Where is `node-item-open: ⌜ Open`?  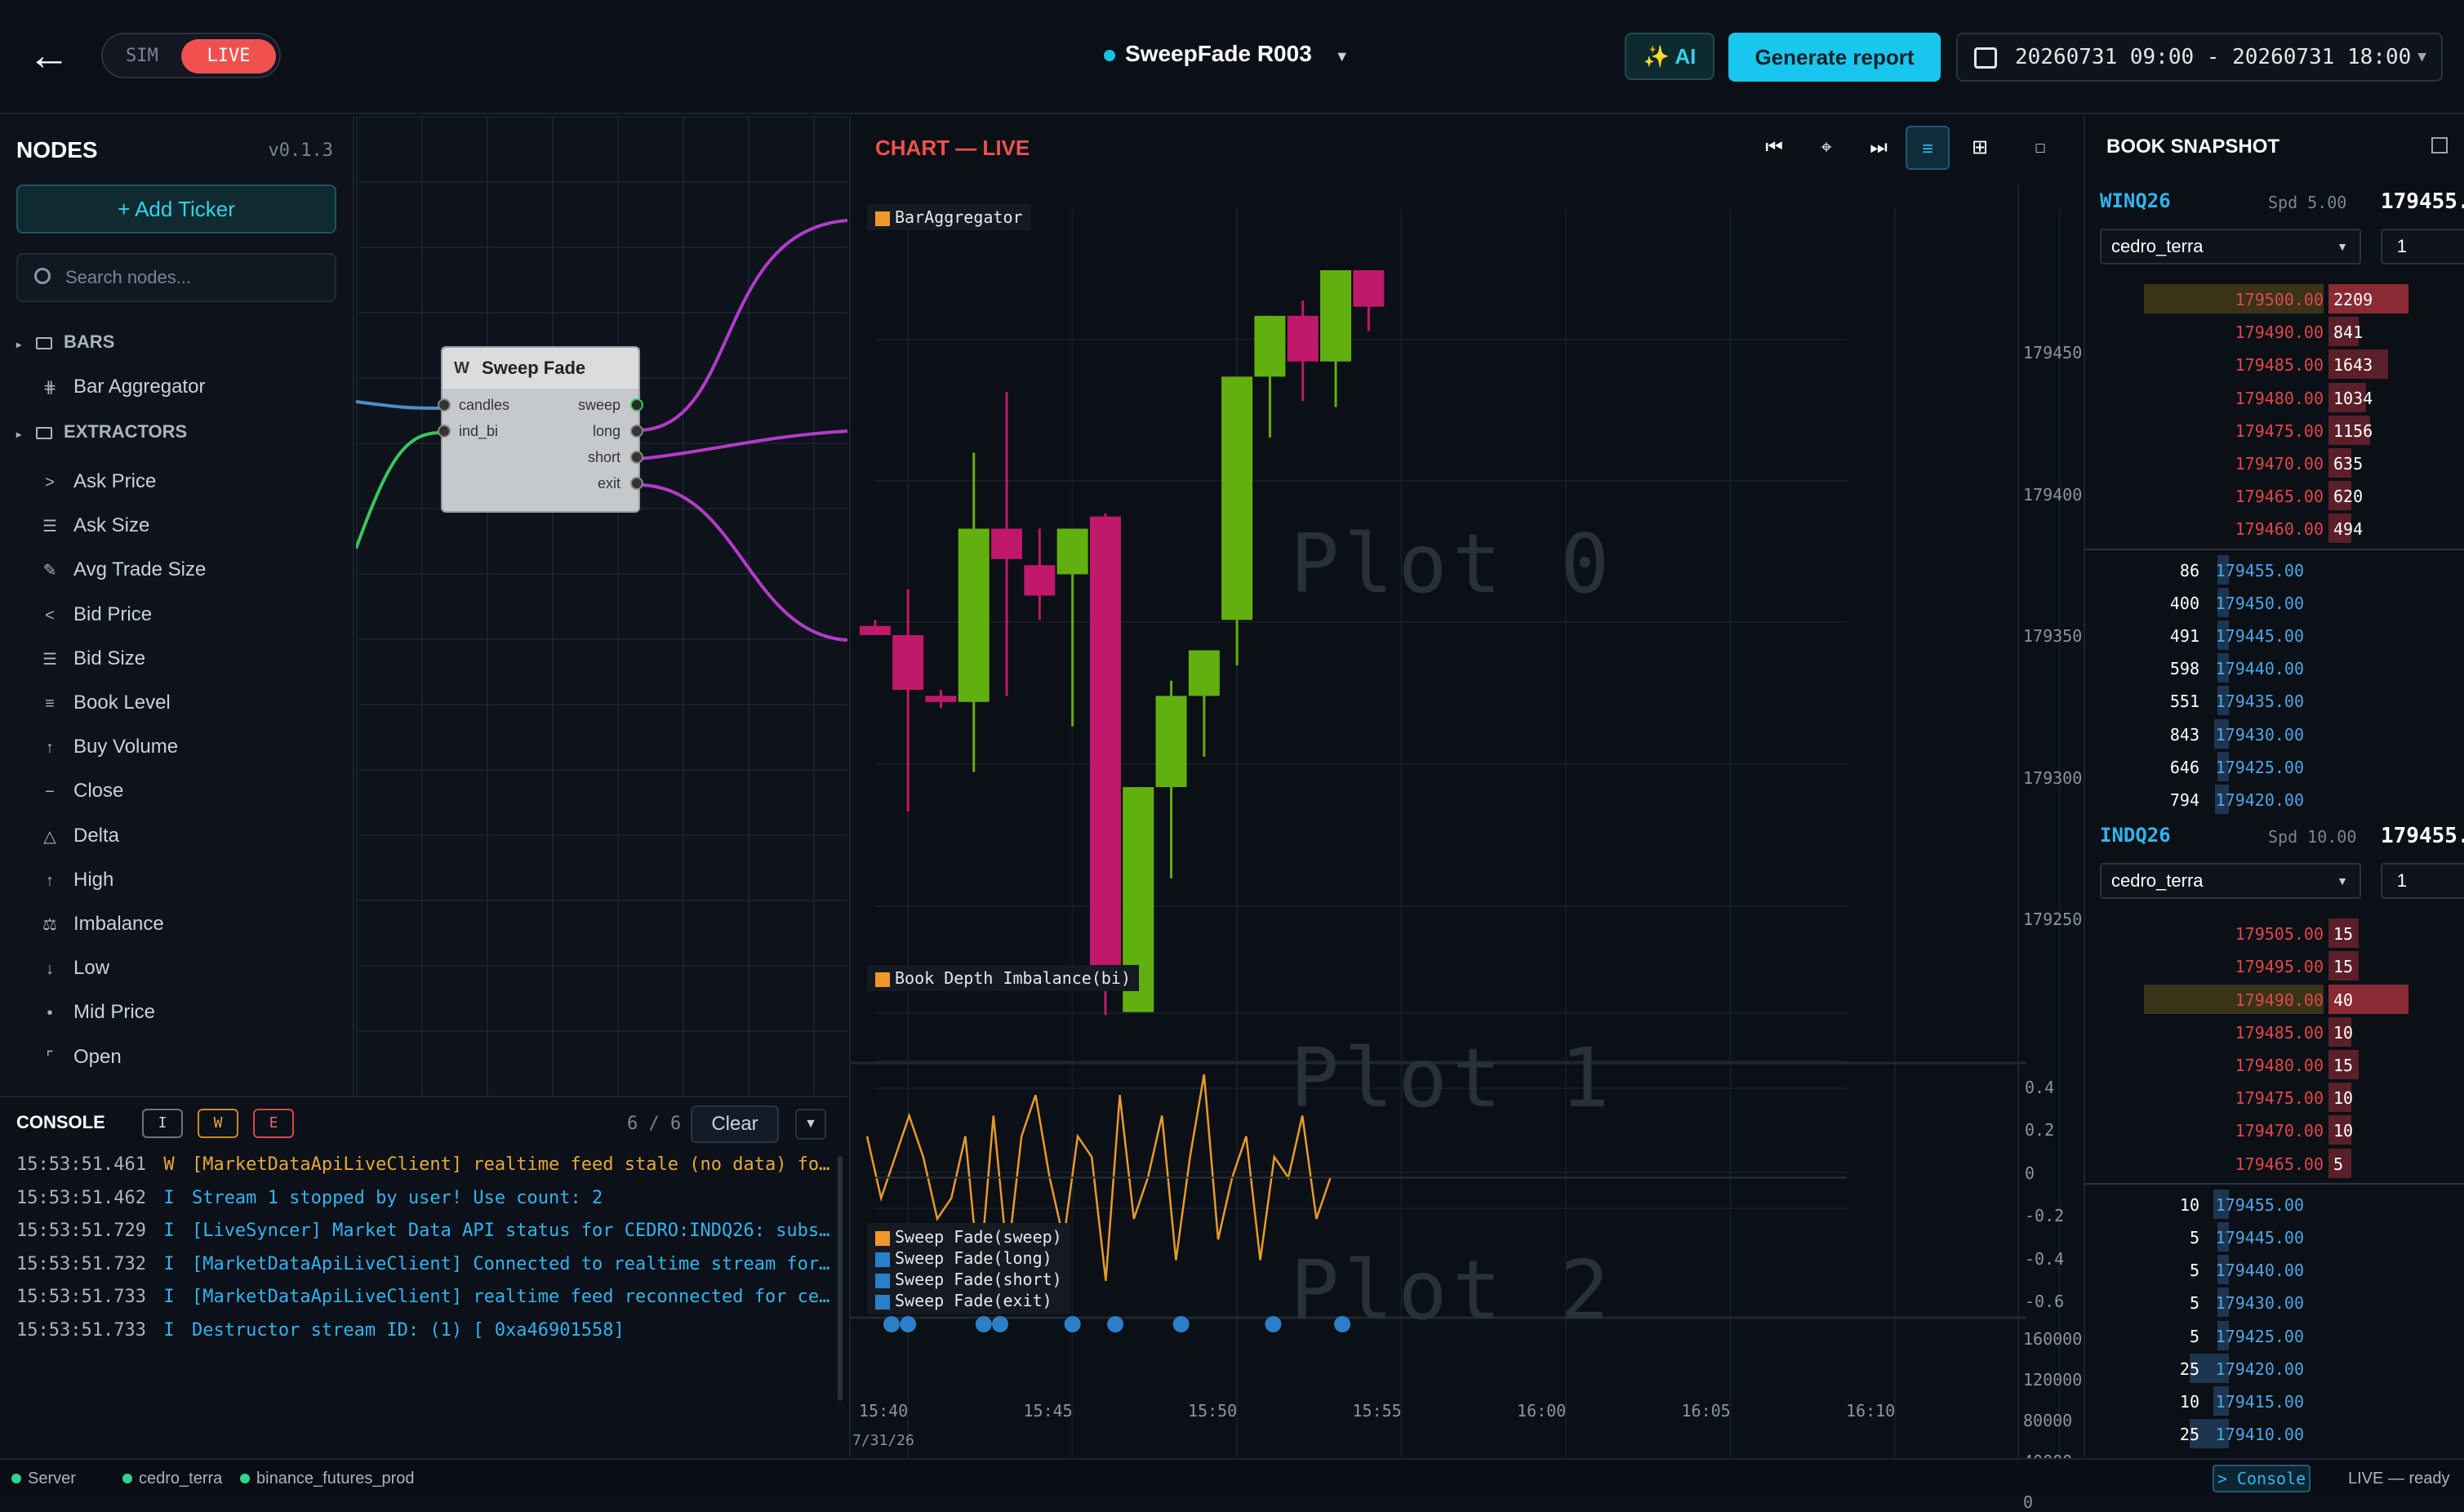
node-item-open: ⌜ Open is located at coordinates (81, 1057).